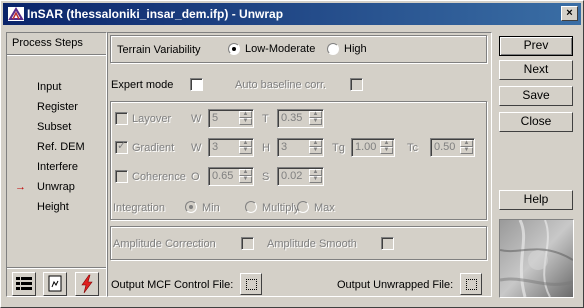  What do you see at coordinates (231, 118) in the screenshot?
I see `layover-w-spinner: 5 ▲ ▼` at bounding box center [231, 118].